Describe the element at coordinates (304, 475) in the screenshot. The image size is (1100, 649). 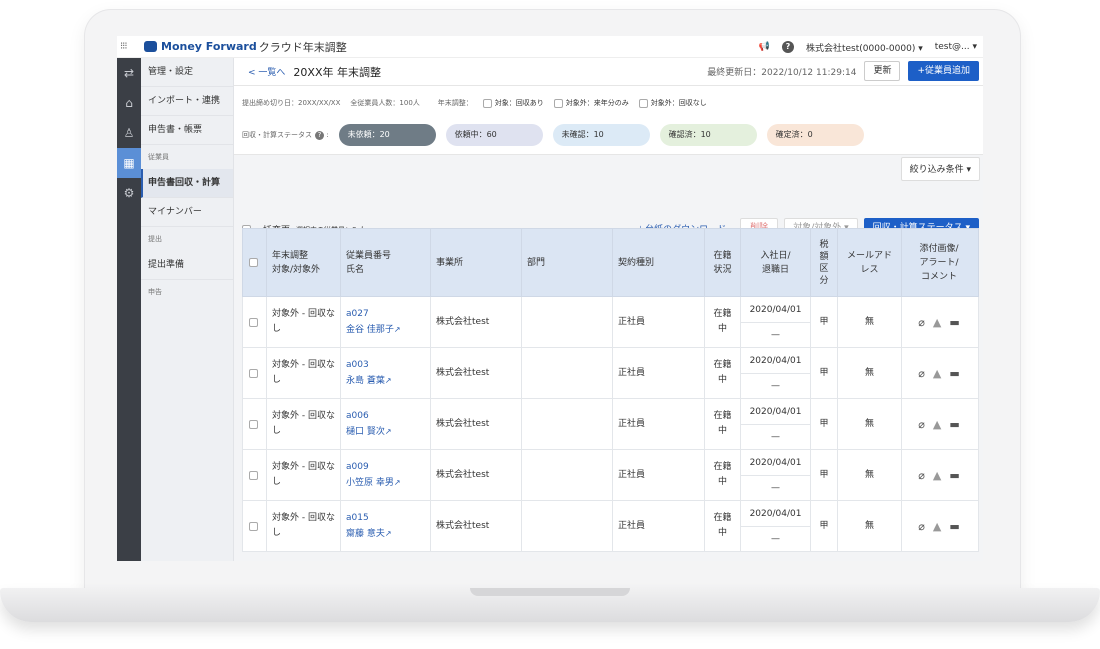
I see `adjust-cell: 対象外 - 回収な し` at that location.